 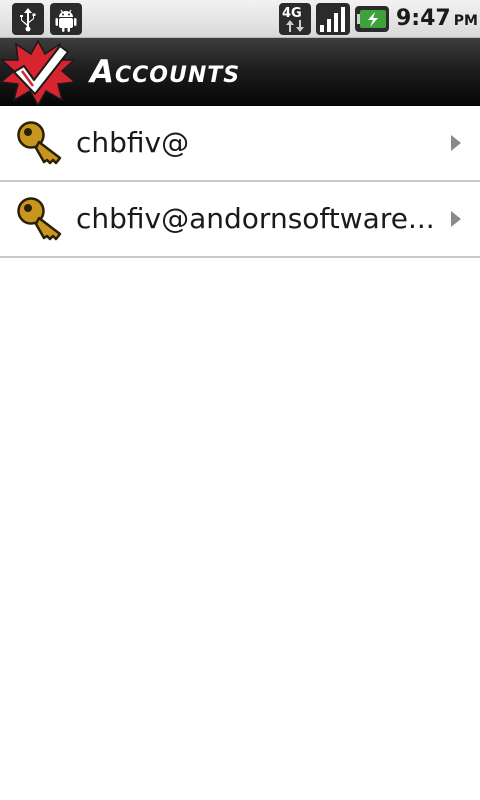 I want to click on status-clock: 9:47 PM, so click(x=437, y=19).